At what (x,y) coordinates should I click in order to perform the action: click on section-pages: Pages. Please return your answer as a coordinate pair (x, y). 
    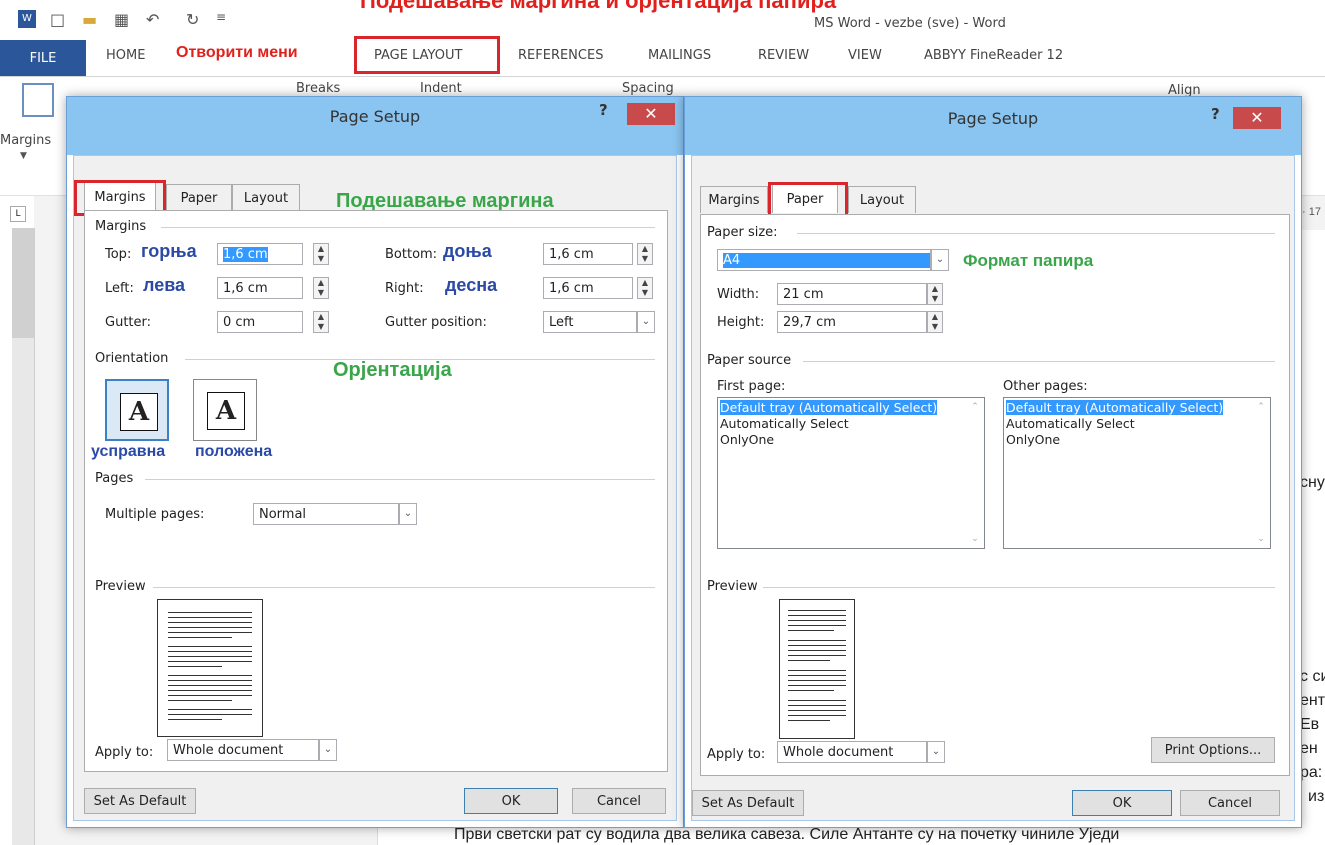
    Looking at the image, I should click on (114, 478).